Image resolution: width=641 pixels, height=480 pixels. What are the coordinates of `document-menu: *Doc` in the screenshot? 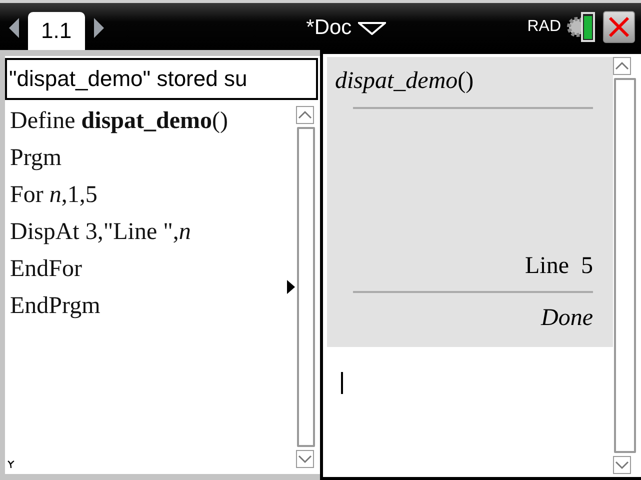 It's located at (346, 28).